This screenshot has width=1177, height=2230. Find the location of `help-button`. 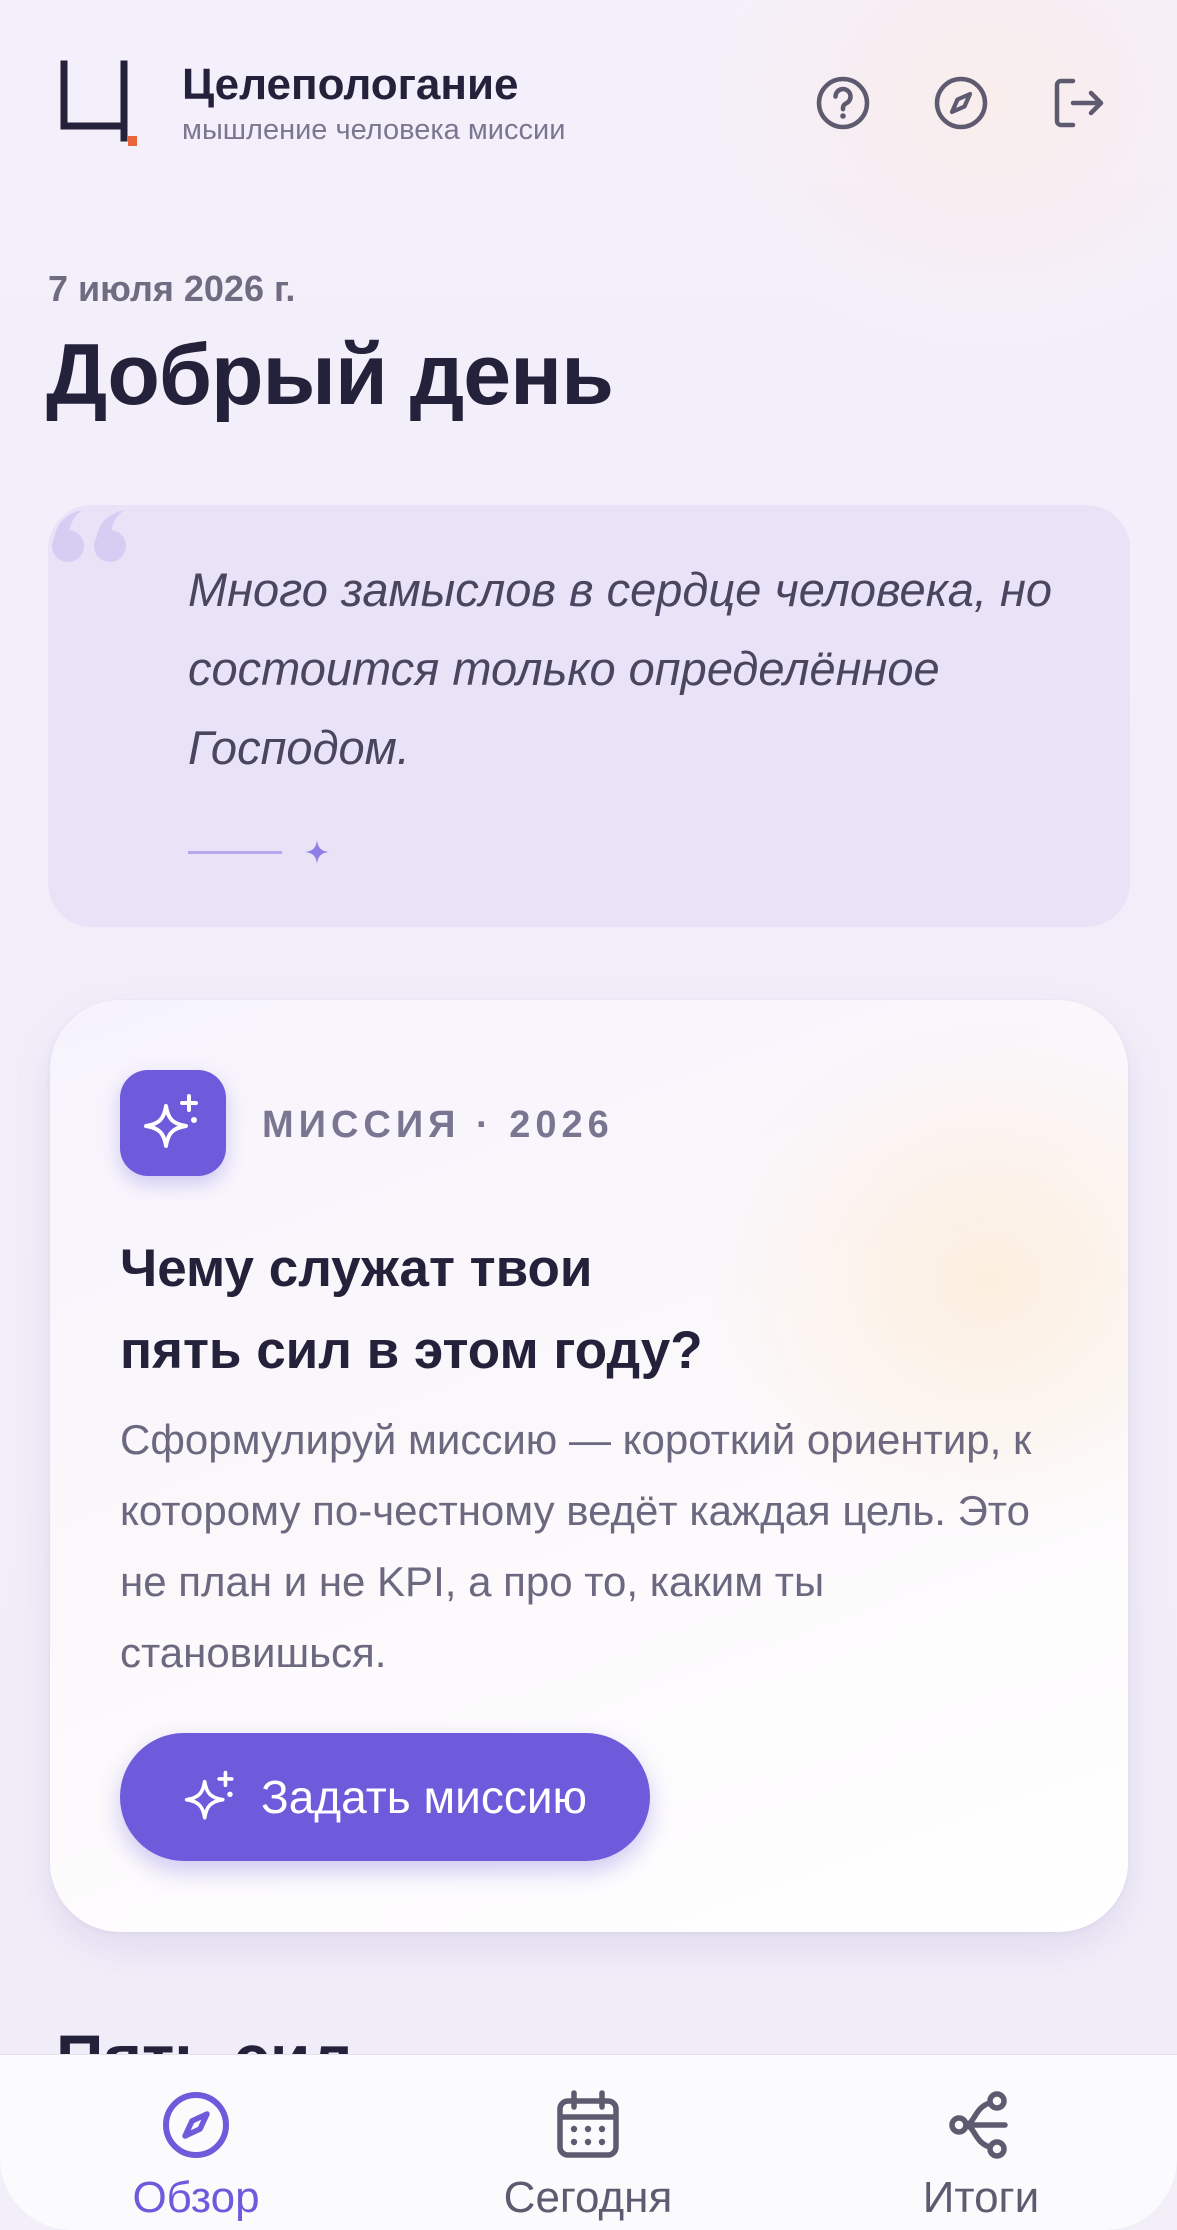

help-button is located at coordinates (843, 103).